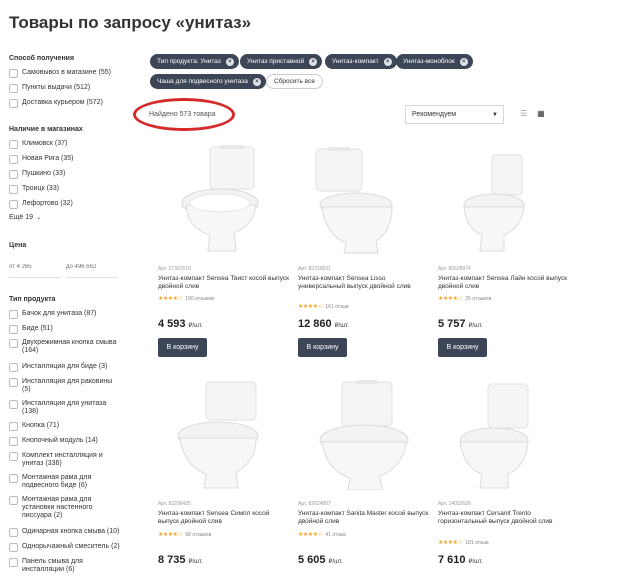 The width and height of the screenshot is (640, 576). What do you see at coordinates (56, 103) in the screenshot?
I see `filter-option: Доставка курьером (572)` at bounding box center [56, 103].